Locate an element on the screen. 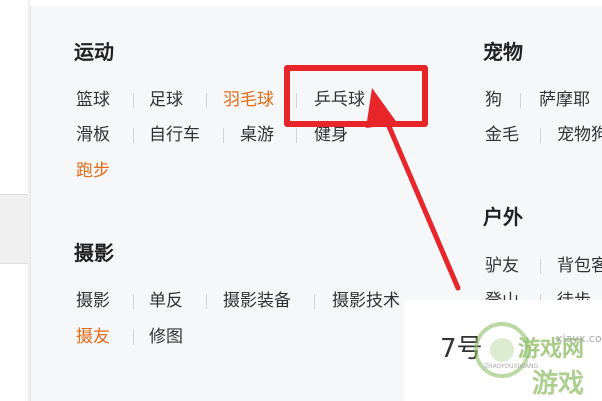 Image resolution: width=602 pixels, height=401 pixels. watermark-url: xiayx.com is located at coordinates (579, 338).